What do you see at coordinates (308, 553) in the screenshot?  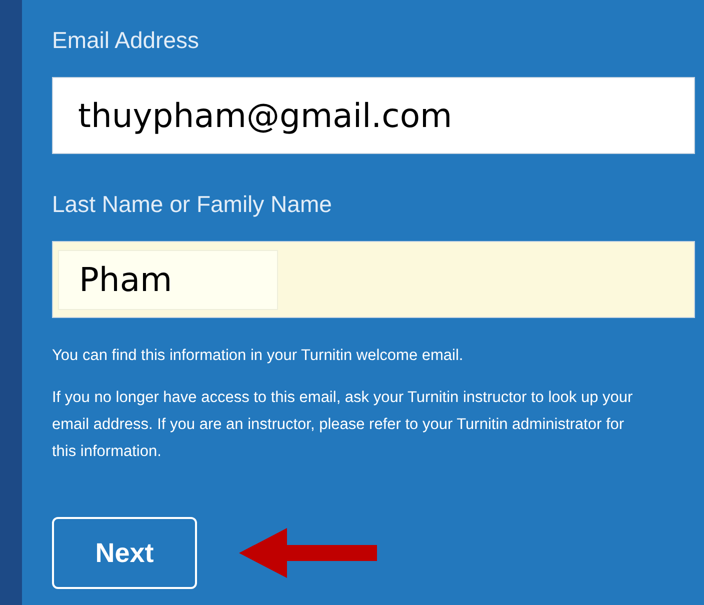 I see `arrow-icon` at bounding box center [308, 553].